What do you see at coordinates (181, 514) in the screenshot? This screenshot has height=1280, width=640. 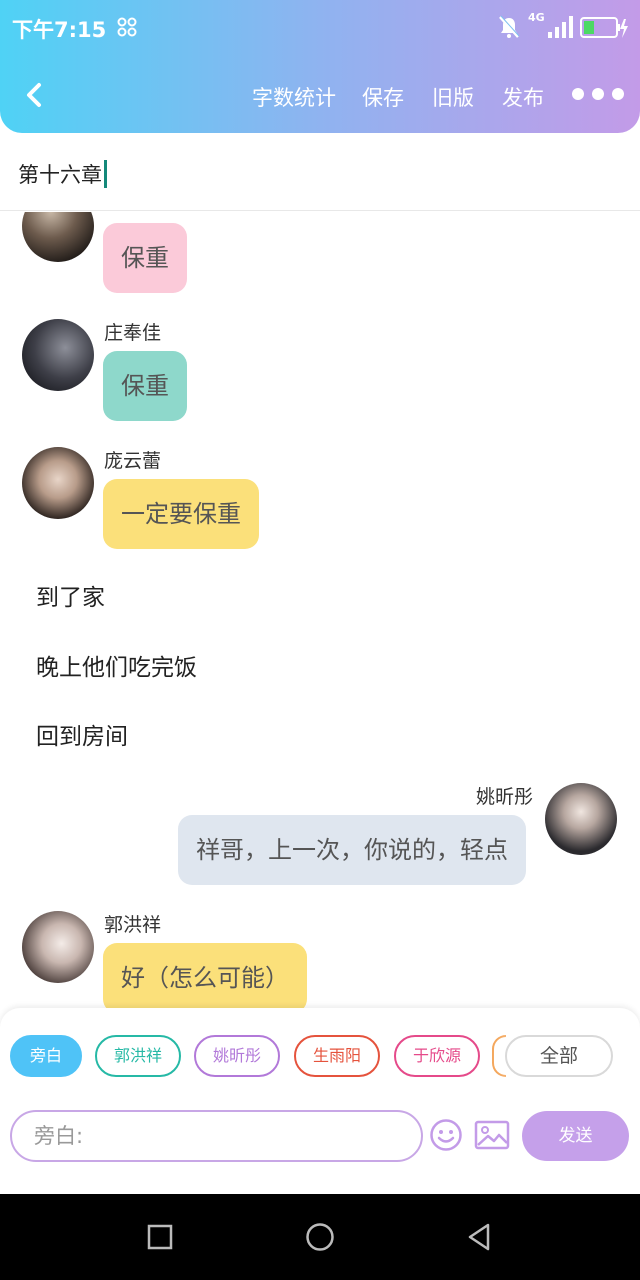 I see `message-bubble: 一定要保重` at bounding box center [181, 514].